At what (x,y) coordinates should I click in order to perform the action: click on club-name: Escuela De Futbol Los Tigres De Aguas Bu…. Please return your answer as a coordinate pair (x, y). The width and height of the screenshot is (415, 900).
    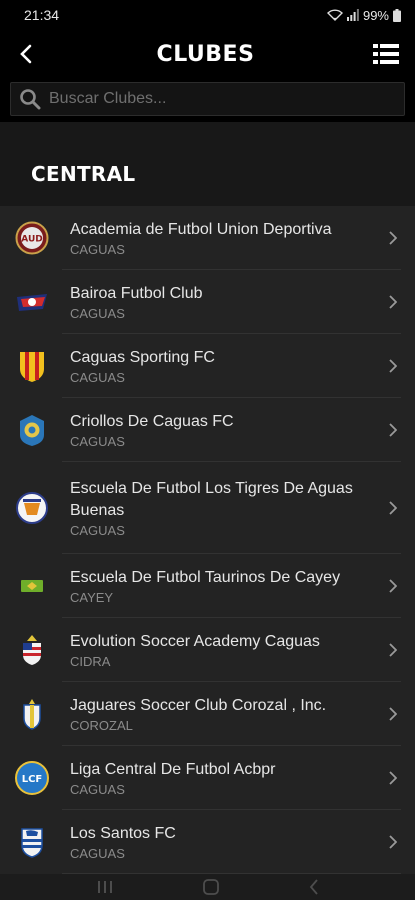
    Looking at the image, I should click on (211, 499).